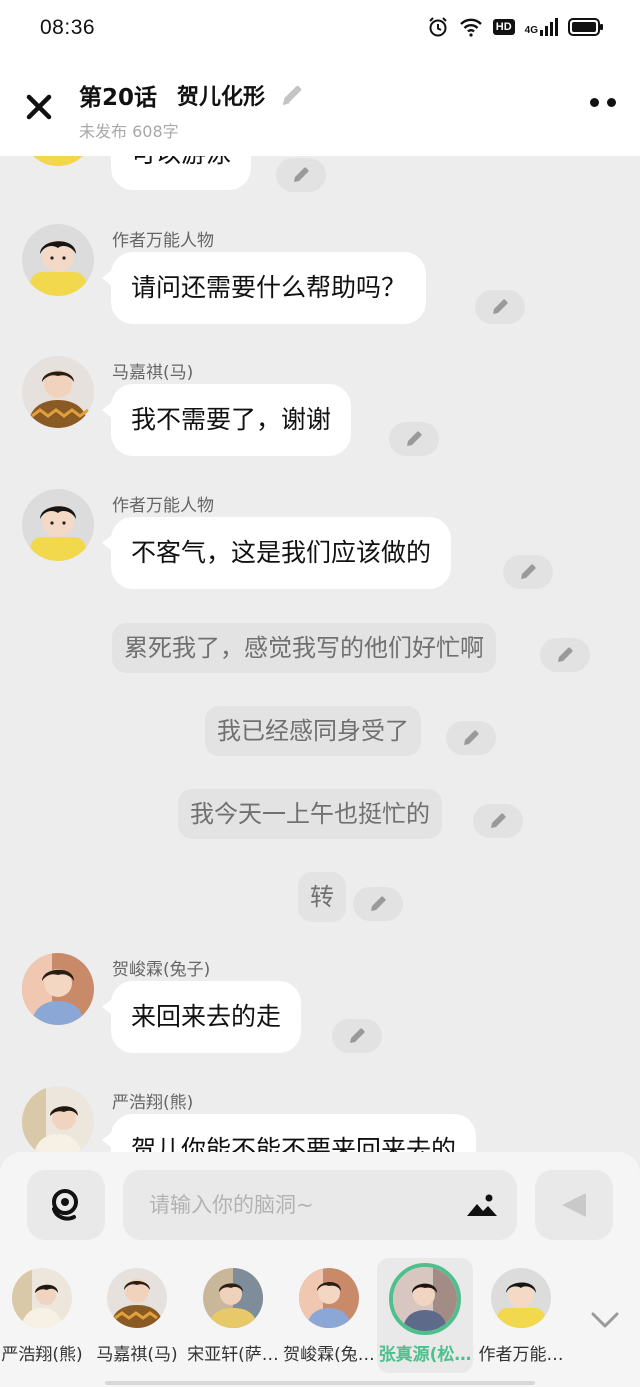  Describe the element at coordinates (153, 373) in the screenshot. I see `sender-name: 马嘉祺(马)` at that location.